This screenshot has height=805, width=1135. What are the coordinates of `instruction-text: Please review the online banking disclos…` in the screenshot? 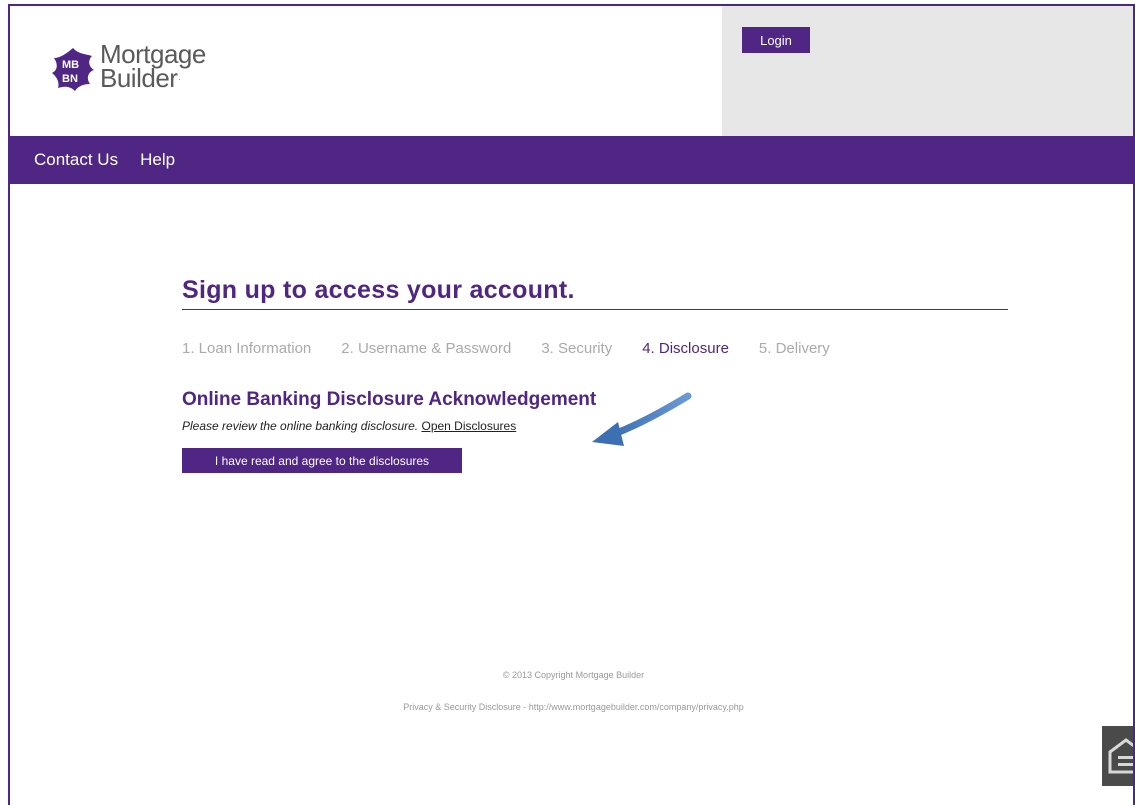 It's located at (300, 426).